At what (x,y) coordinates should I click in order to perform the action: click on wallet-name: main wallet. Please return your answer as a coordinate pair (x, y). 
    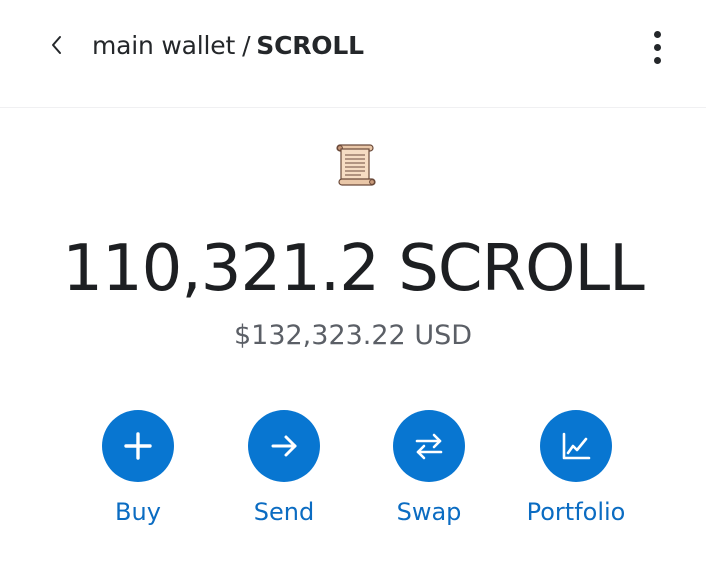
    Looking at the image, I should click on (164, 45).